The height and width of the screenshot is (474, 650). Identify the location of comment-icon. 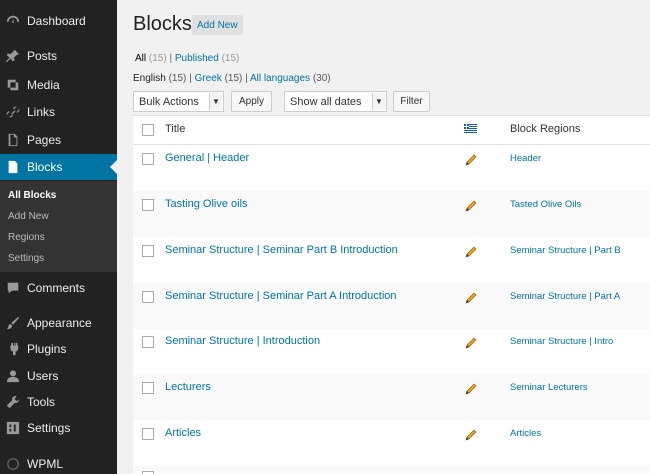
(13, 288).